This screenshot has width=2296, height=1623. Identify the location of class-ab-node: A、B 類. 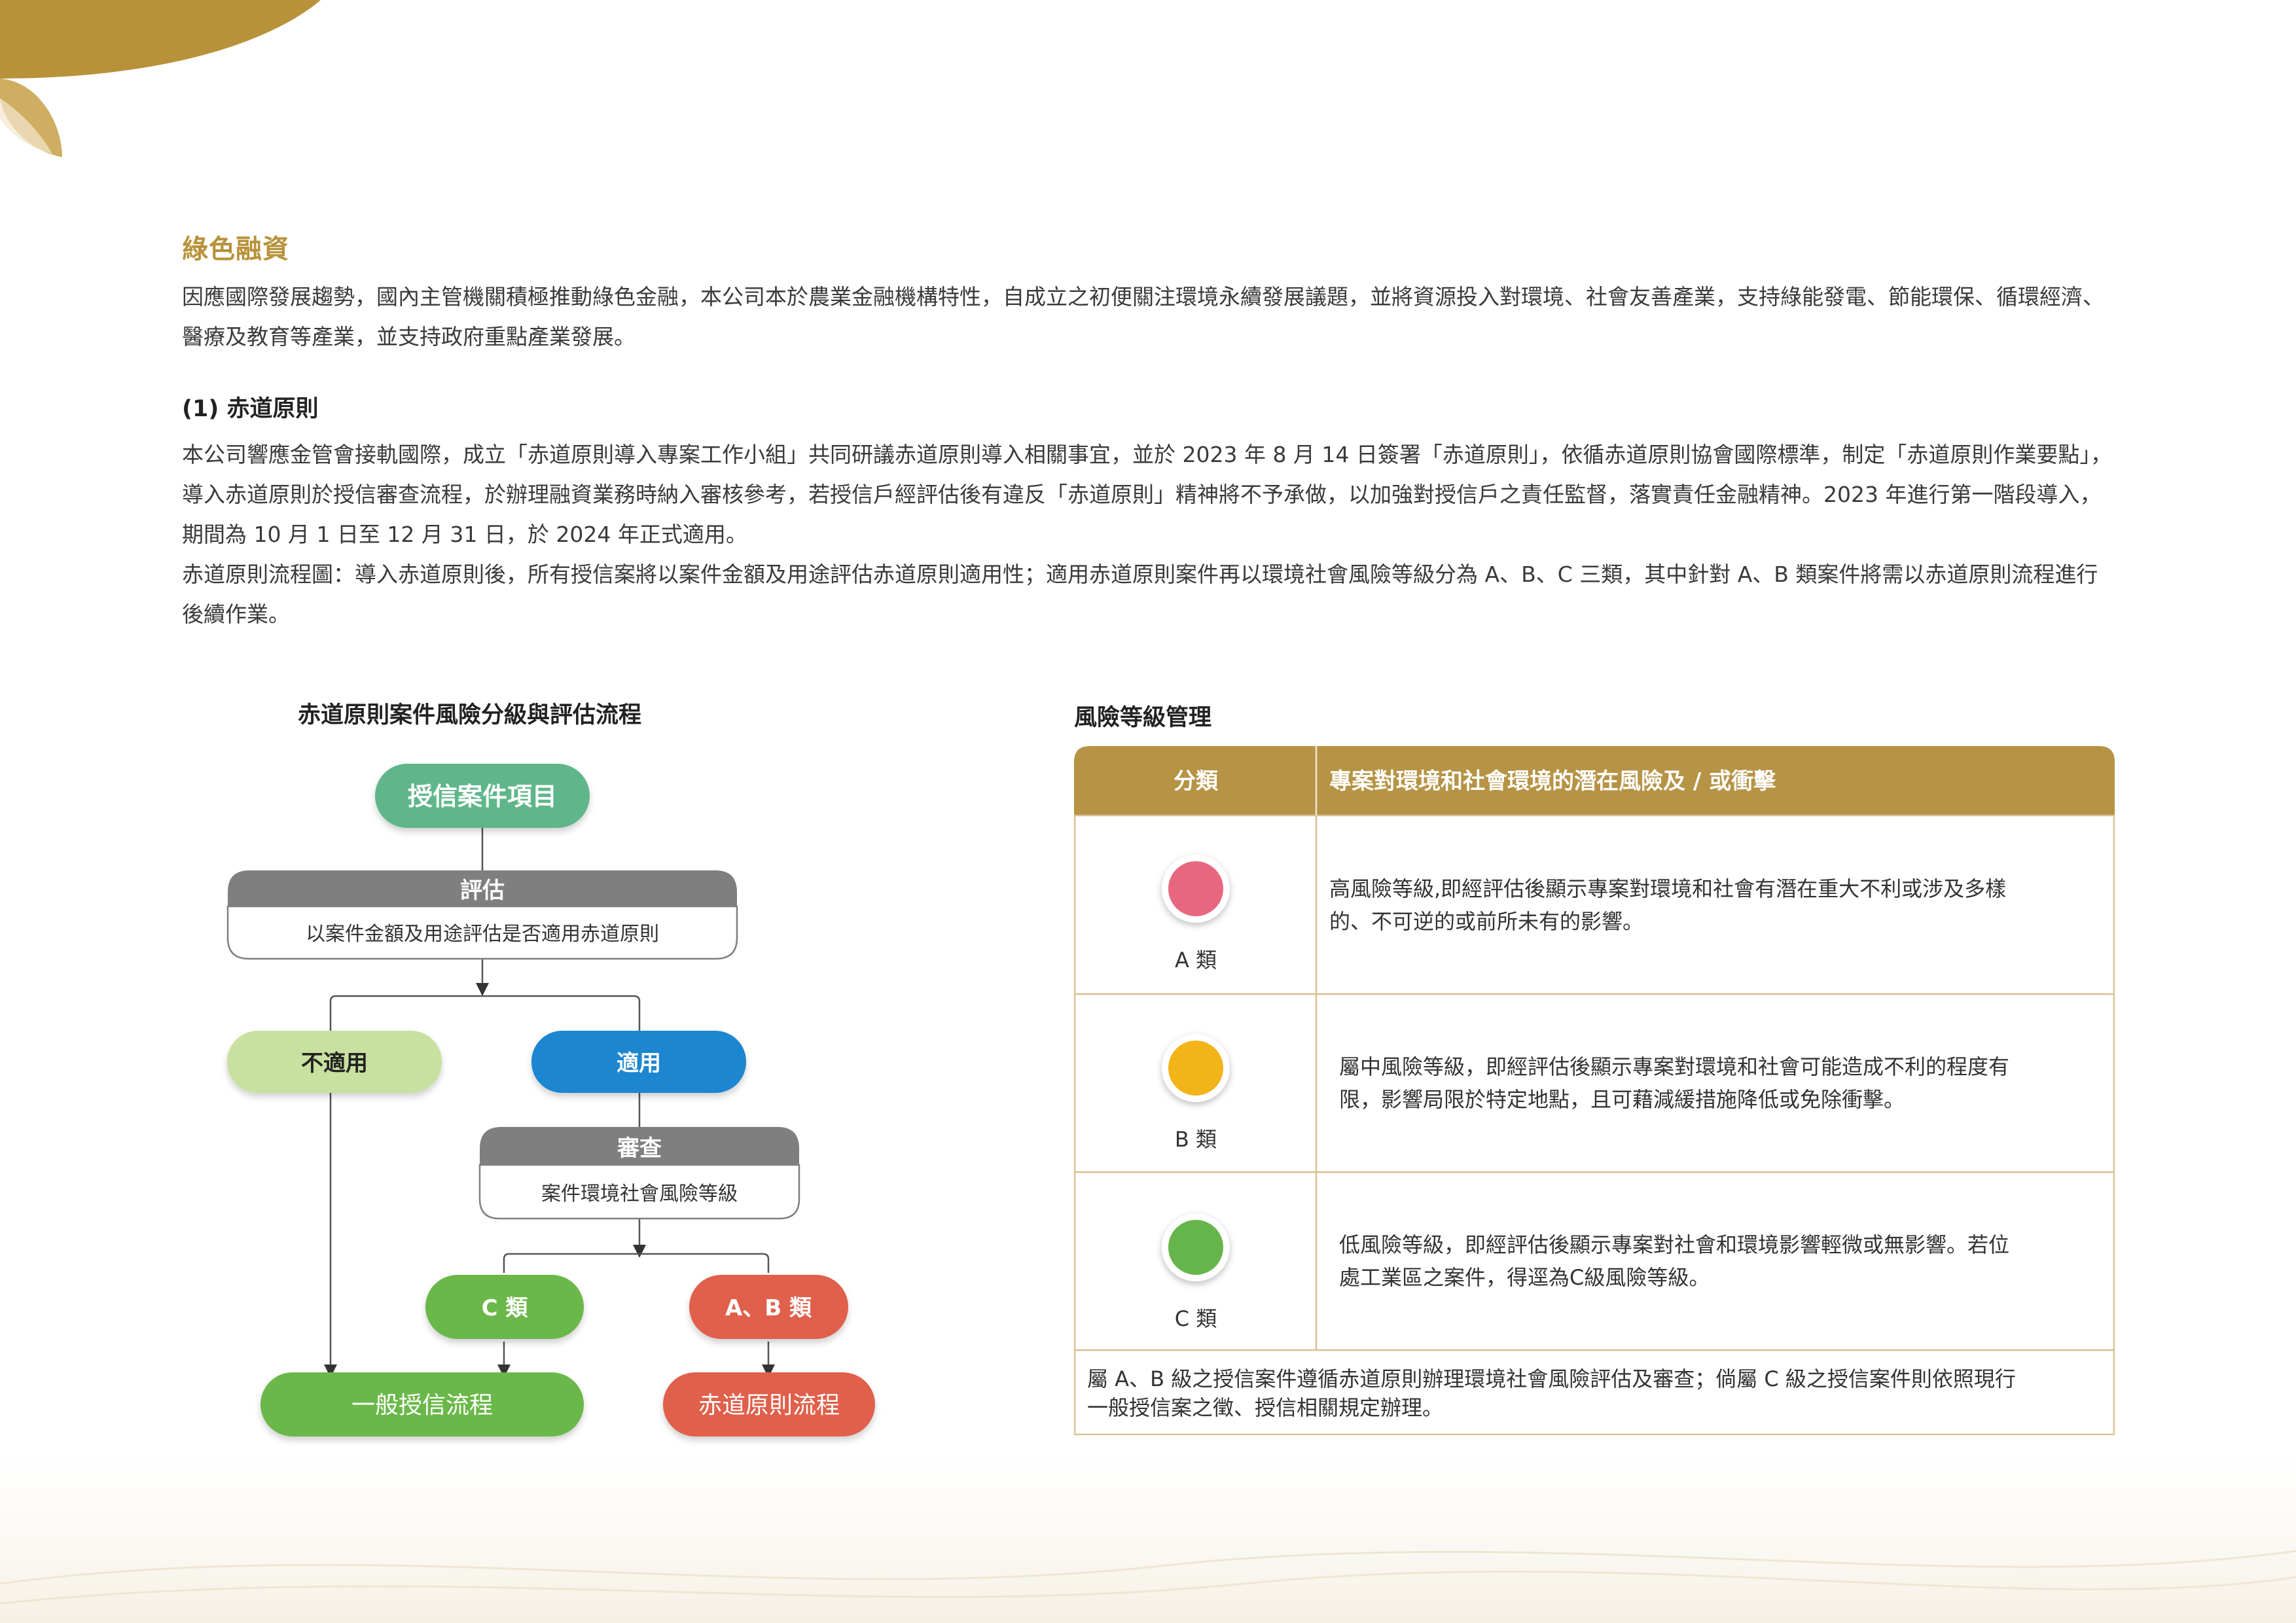
(769, 1307).